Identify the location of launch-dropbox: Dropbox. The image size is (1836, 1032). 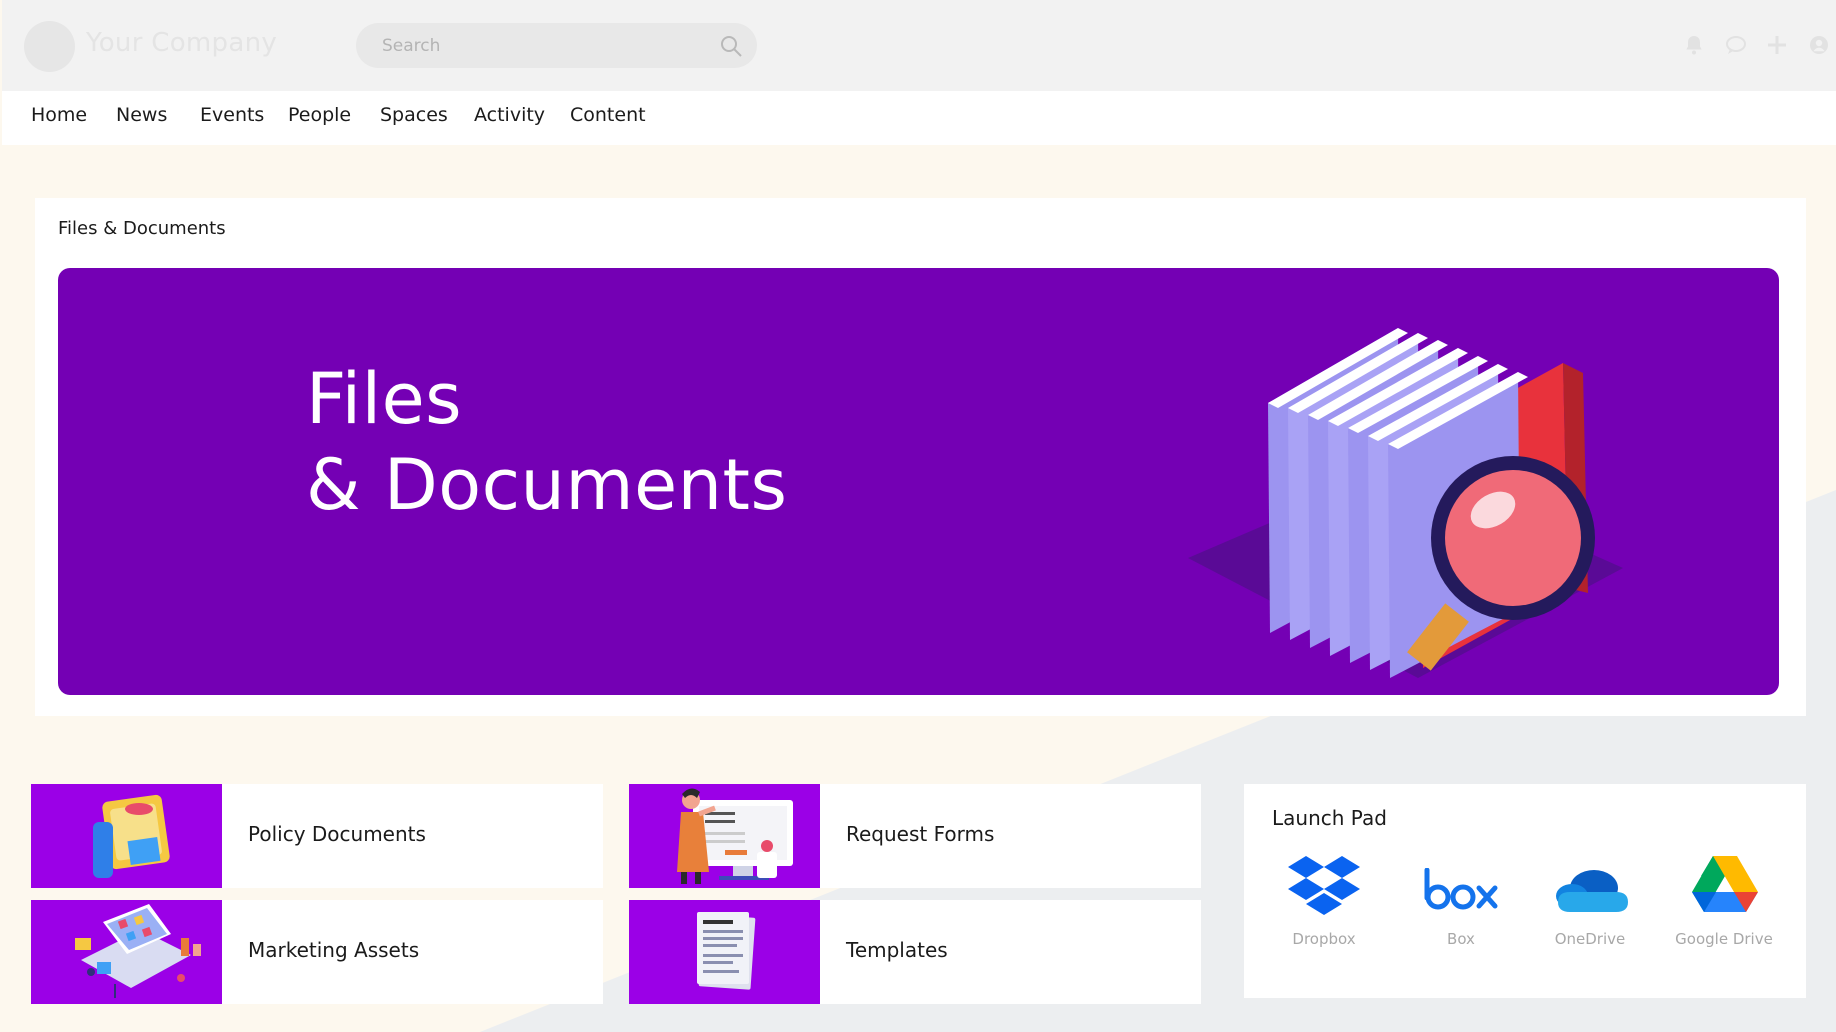
(1324, 909).